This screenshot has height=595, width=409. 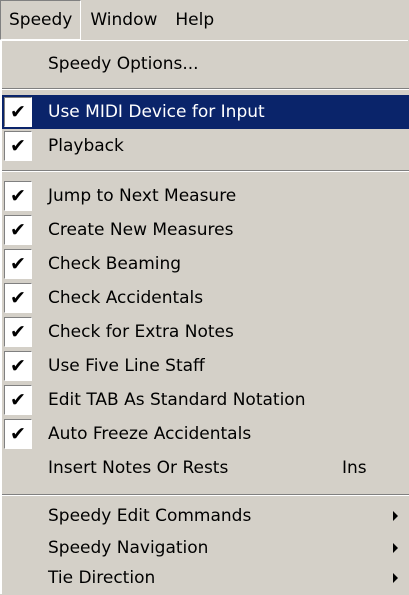 I want to click on menubar-speedy: Speedy, so click(x=41, y=20).